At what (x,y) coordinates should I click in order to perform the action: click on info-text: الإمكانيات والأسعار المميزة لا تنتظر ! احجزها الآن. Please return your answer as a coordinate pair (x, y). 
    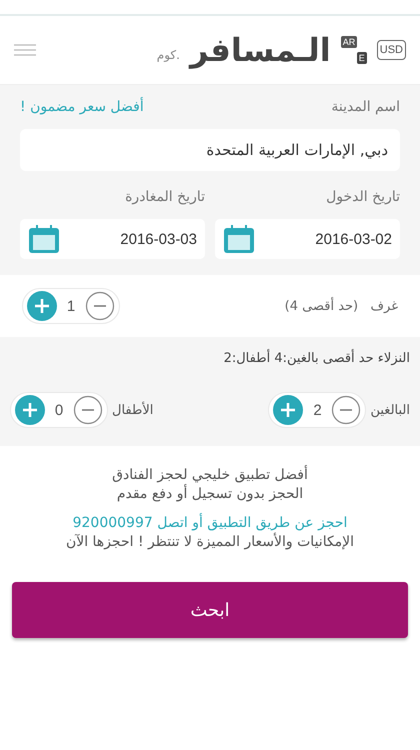
    Looking at the image, I should click on (210, 542).